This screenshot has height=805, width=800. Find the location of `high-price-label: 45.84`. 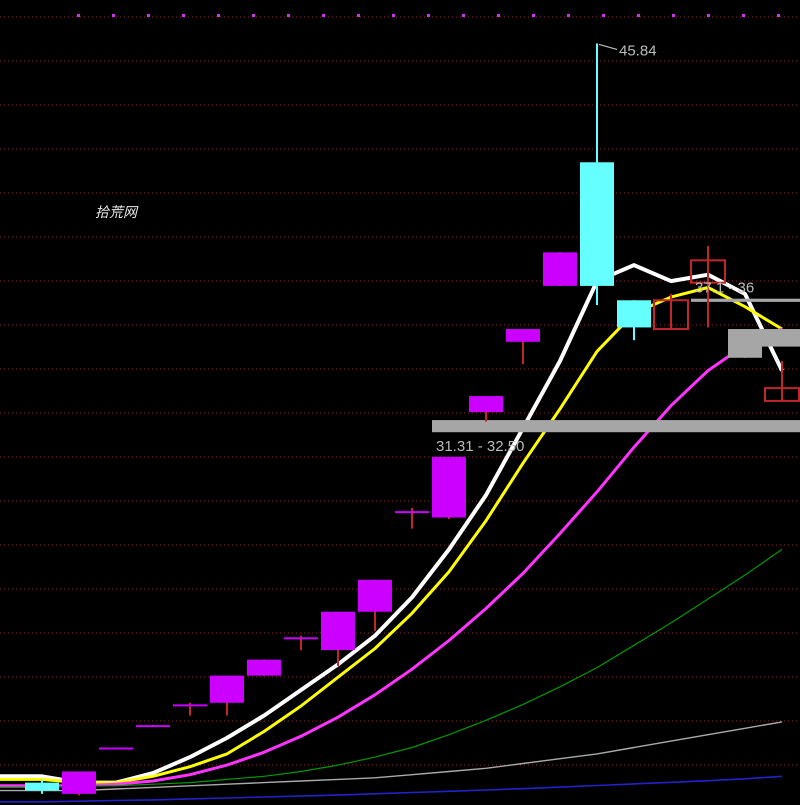

high-price-label: 45.84 is located at coordinates (638, 50).